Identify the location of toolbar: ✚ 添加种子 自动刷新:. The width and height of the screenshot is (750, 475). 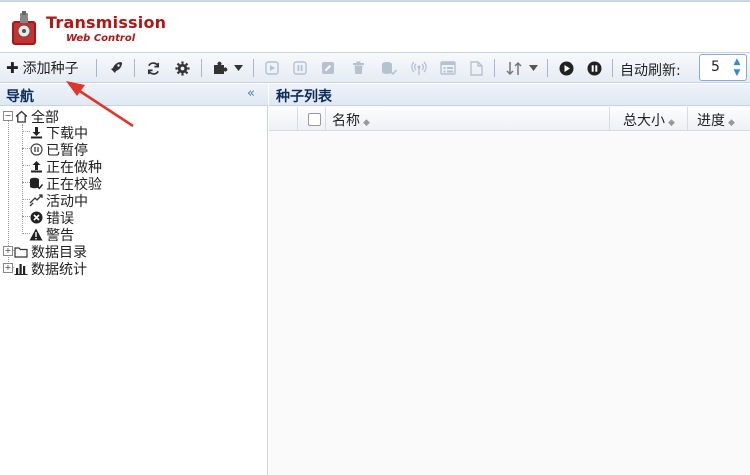
(375, 67).